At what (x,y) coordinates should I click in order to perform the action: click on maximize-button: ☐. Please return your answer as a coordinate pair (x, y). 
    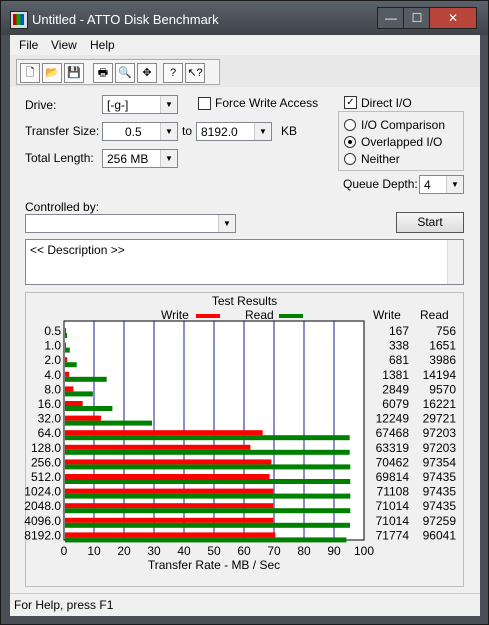
    Looking at the image, I should click on (417, 18).